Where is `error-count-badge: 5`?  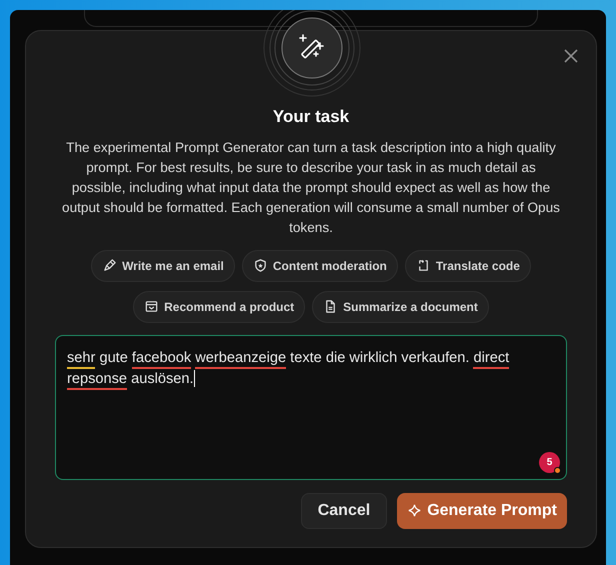 error-count-badge: 5 is located at coordinates (549, 462).